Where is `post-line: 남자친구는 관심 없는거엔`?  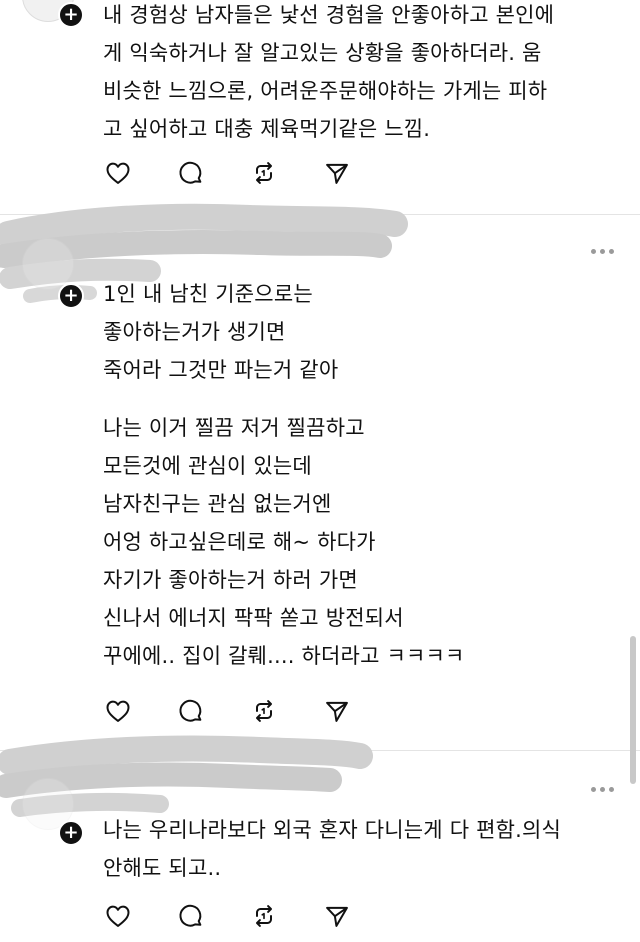
post-line: 남자친구는 관심 없는거엔 is located at coordinates (217, 504).